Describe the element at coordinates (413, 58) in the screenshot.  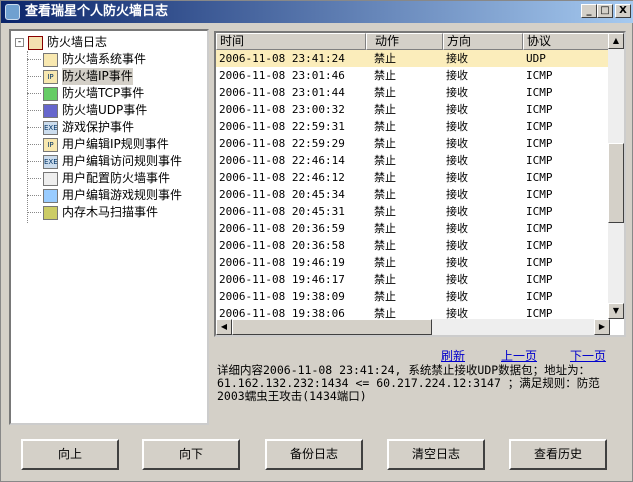
I see `table-row: 2006-11-08 23:41:24 禁止 接收 UDP` at that location.